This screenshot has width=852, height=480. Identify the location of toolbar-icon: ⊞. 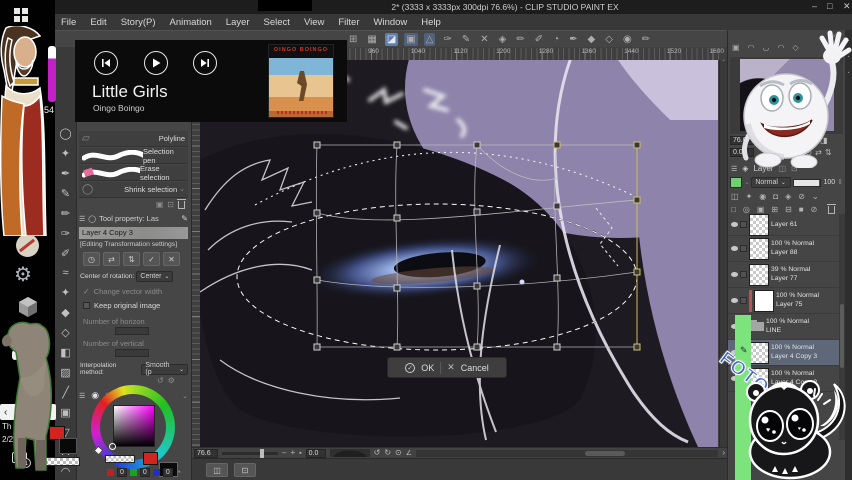
(353, 39).